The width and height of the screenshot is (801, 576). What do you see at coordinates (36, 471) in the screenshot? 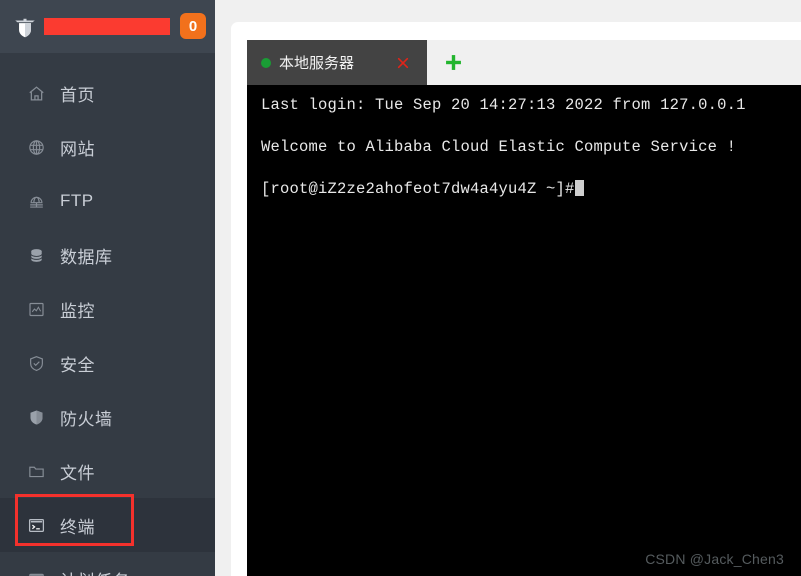
I see `folder-icon` at bounding box center [36, 471].